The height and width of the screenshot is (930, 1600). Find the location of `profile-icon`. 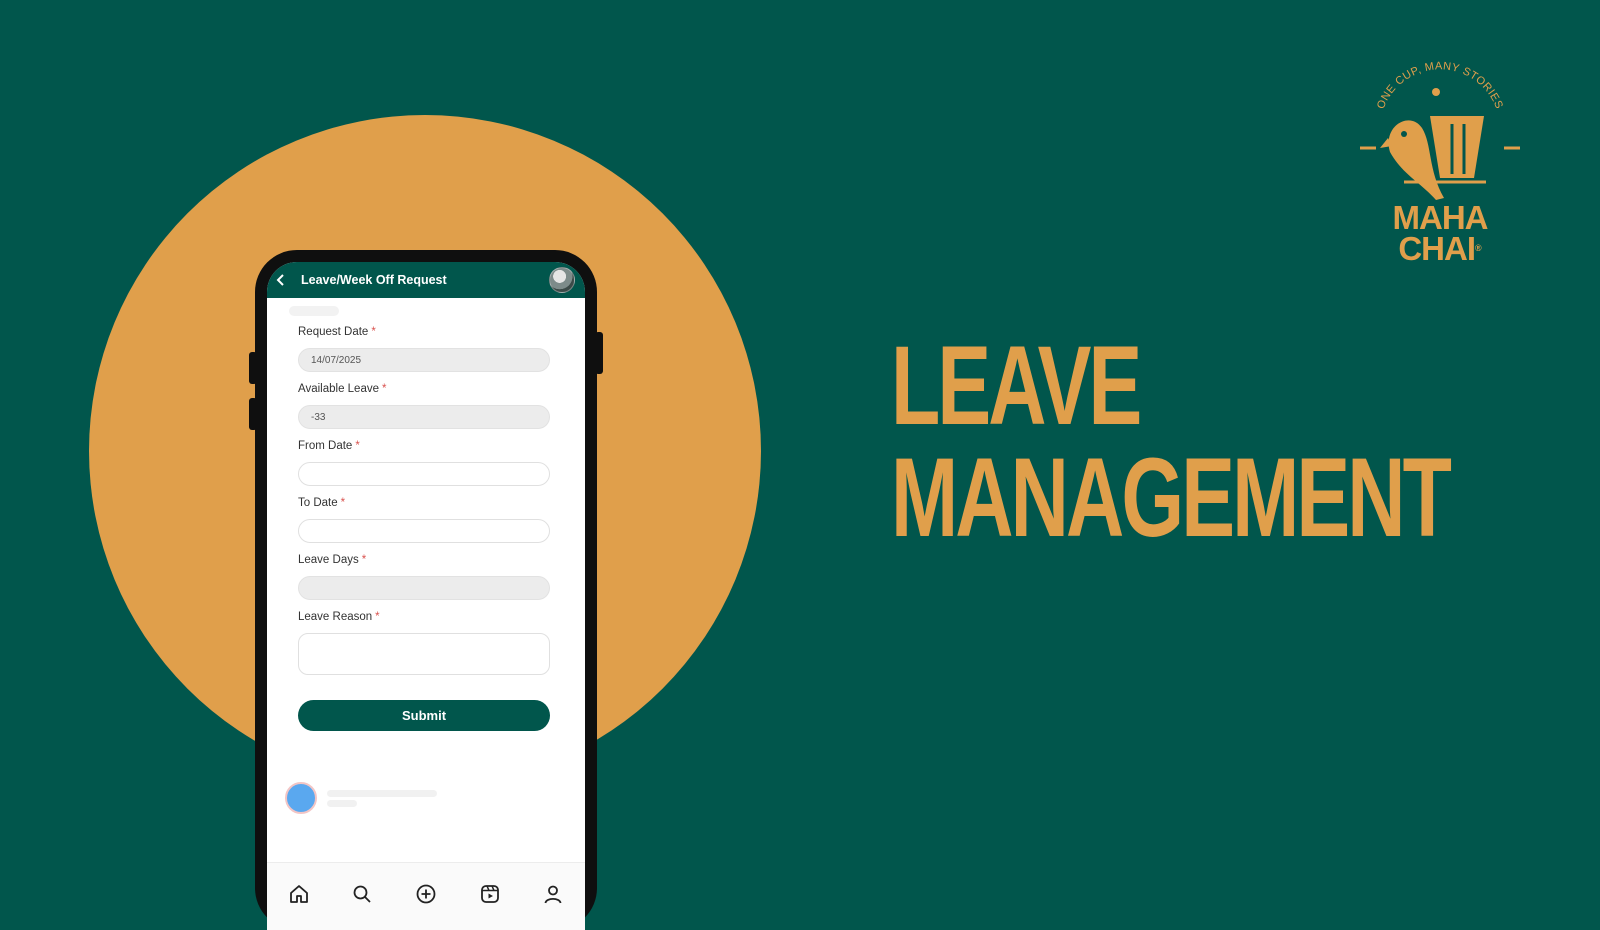

profile-icon is located at coordinates (553, 894).